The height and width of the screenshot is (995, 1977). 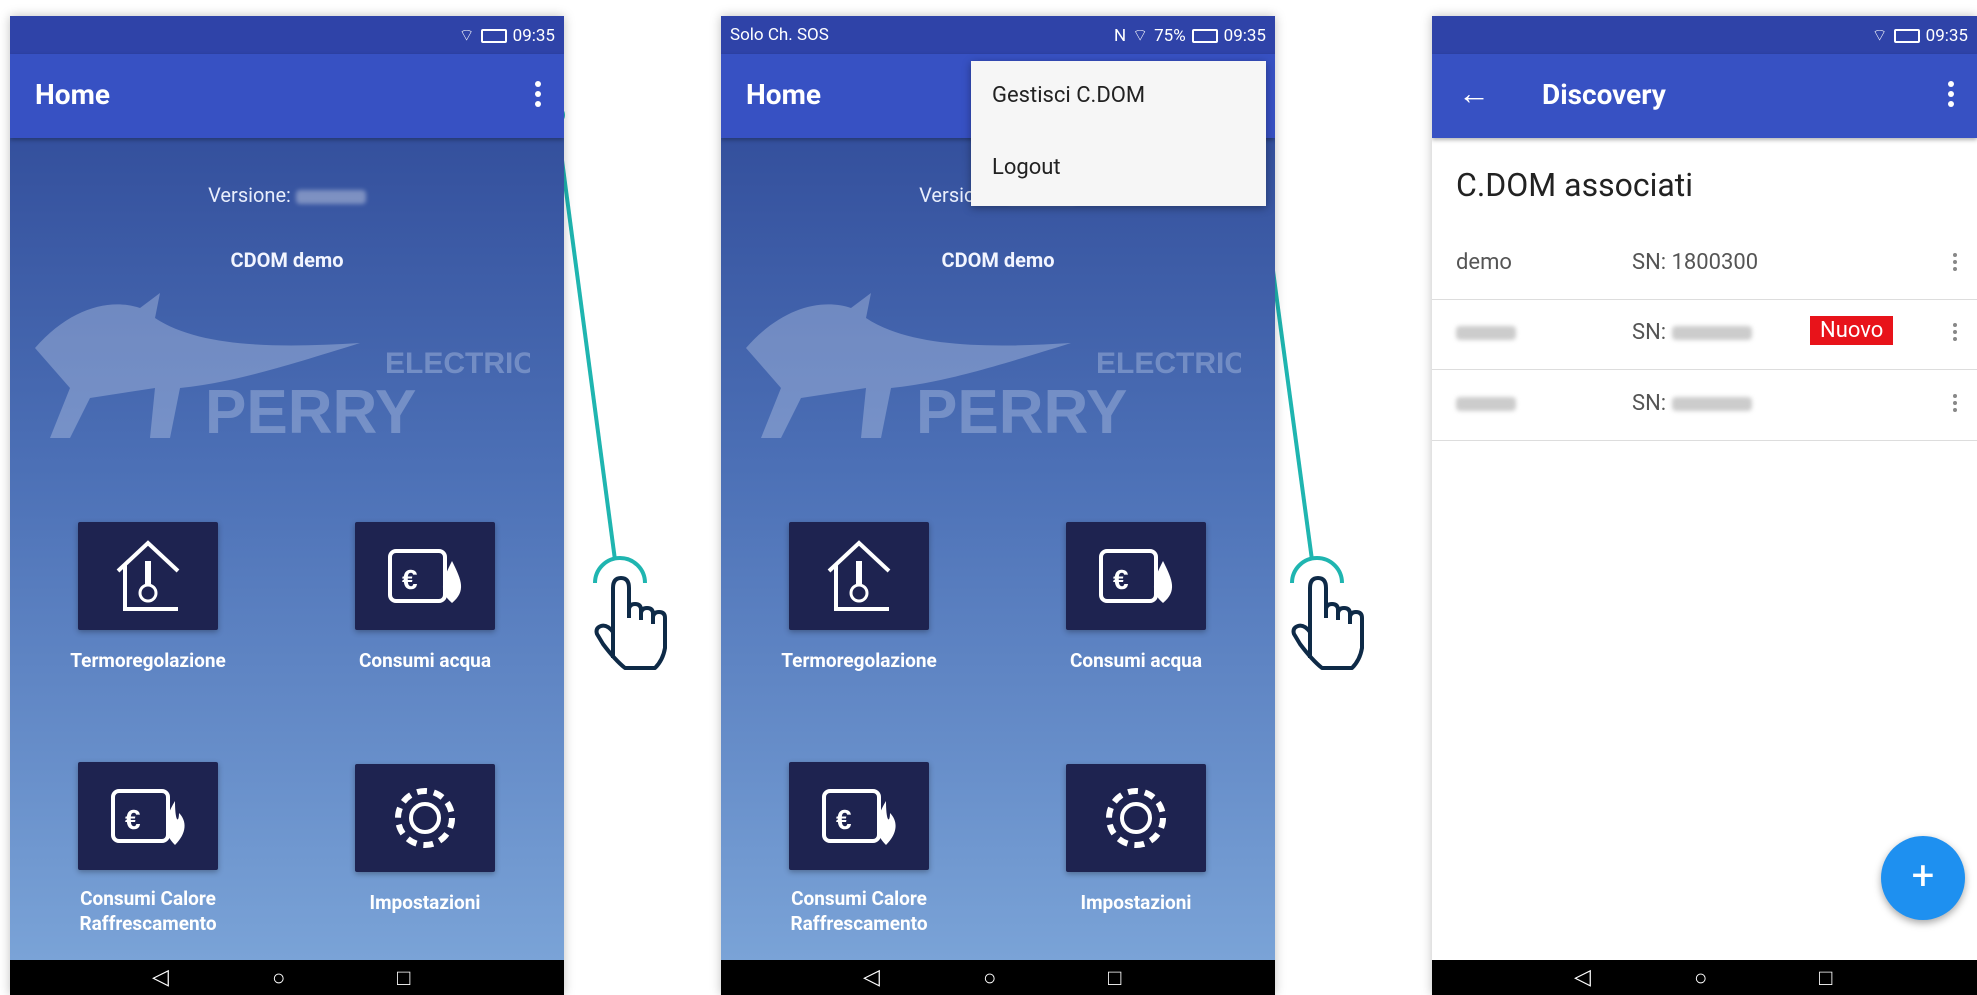 What do you see at coordinates (1575, 185) in the screenshot?
I see `section-title: C.DOM associati` at bounding box center [1575, 185].